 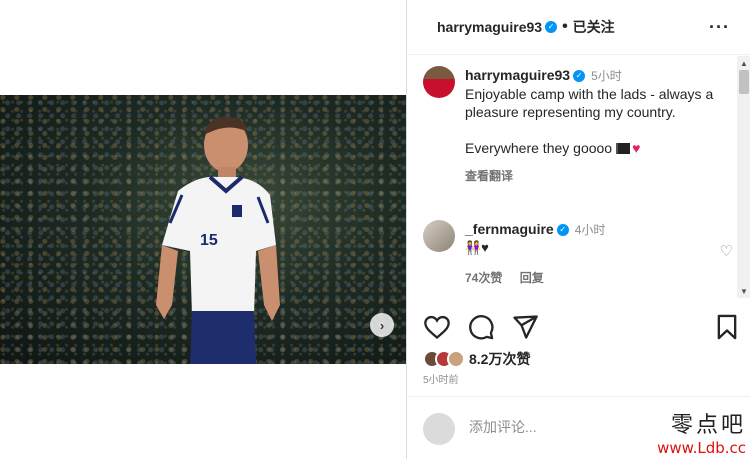 I want to click on share-send-icon, so click(x=525, y=327).